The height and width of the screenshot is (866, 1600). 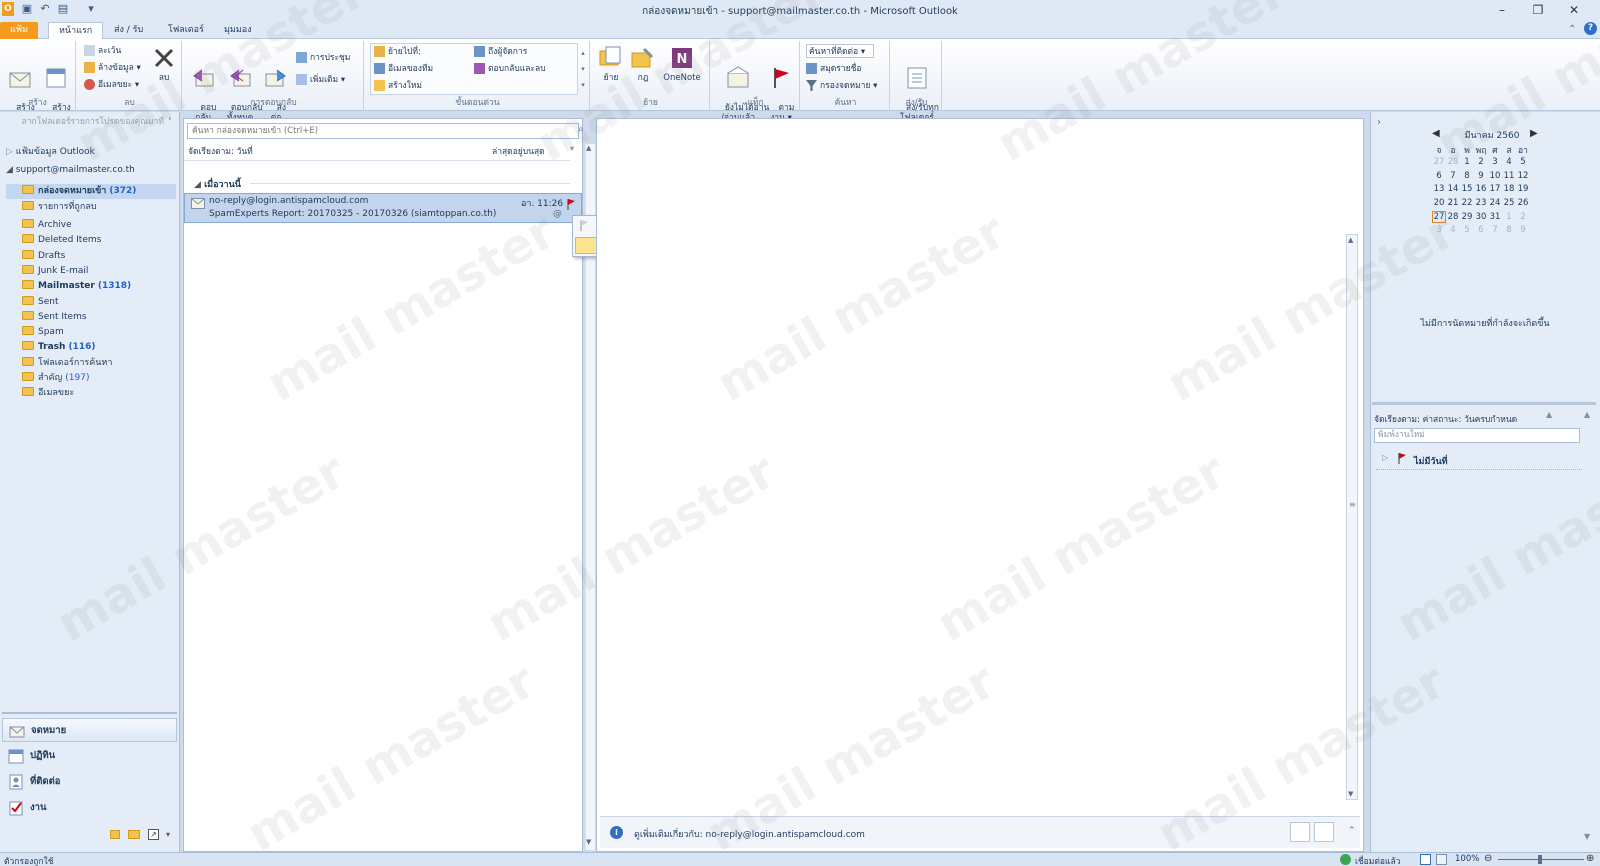 What do you see at coordinates (1352, 831) in the screenshot?
I see `expand-people-pane-icon: ⌃` at bounding box center [1352, 831].